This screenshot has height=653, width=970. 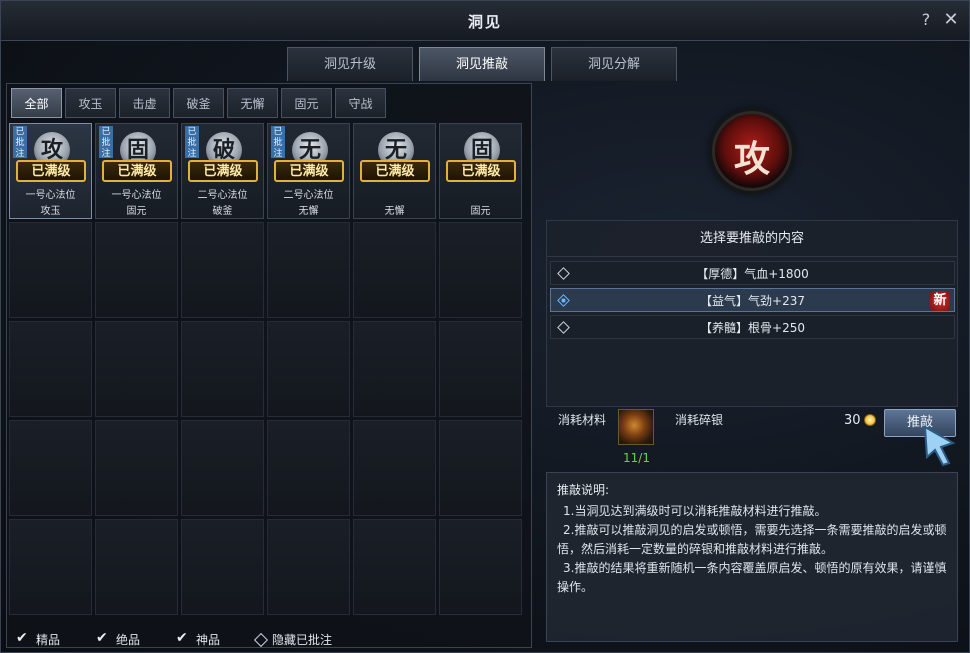 What do you see at coordinates (614, 64) in the screenshot?
I see `tab-decompose: 洞见分解` at bounding box center [614, 64].